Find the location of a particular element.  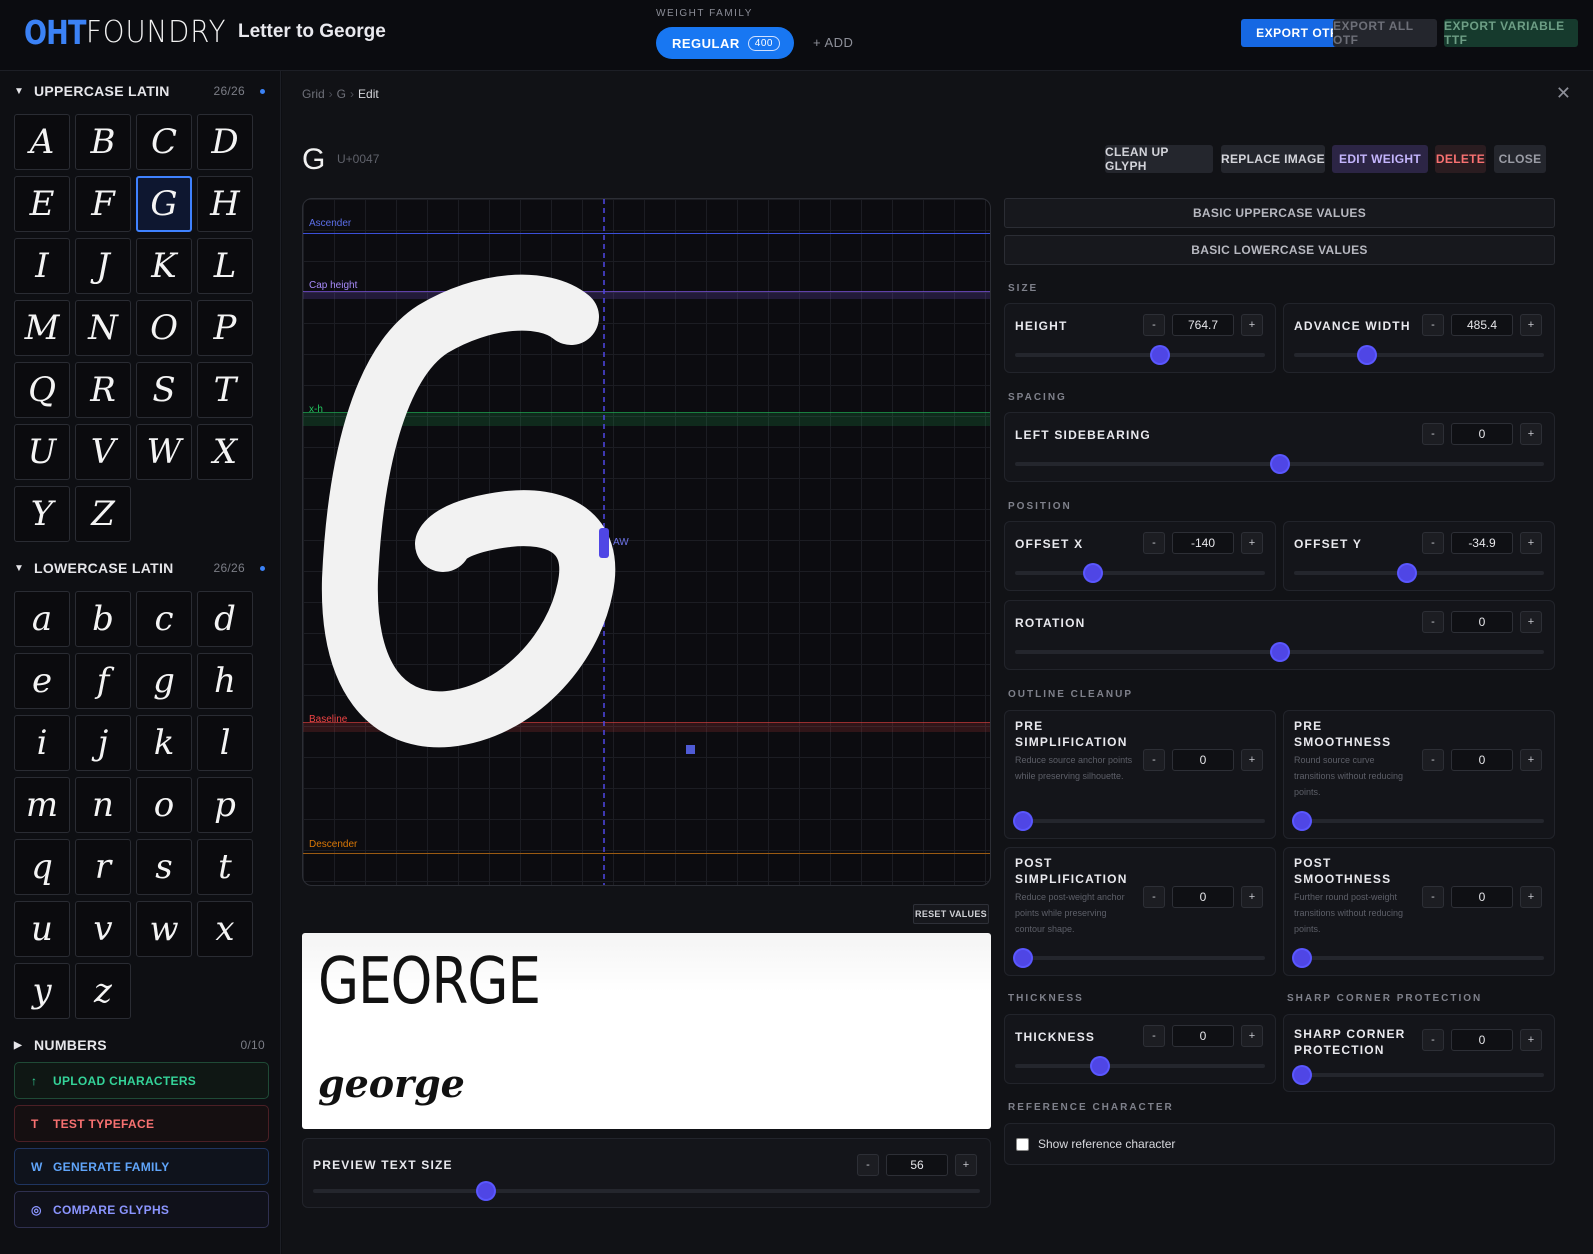

glyph-cell-lowercase-a: a is located at coordinates (42, 619).